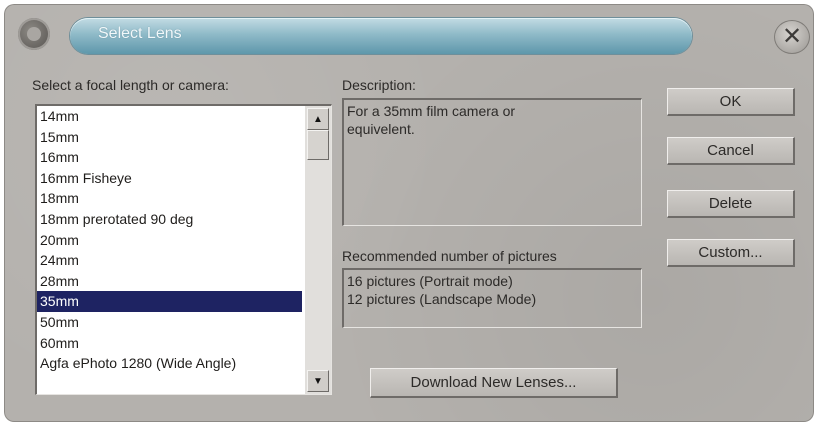 The image size is (819, 426). What do you see at coordinates (169, 137) in the screenshot?
I see `lens-list-item: 15mm` at bounding box center [169, 137].